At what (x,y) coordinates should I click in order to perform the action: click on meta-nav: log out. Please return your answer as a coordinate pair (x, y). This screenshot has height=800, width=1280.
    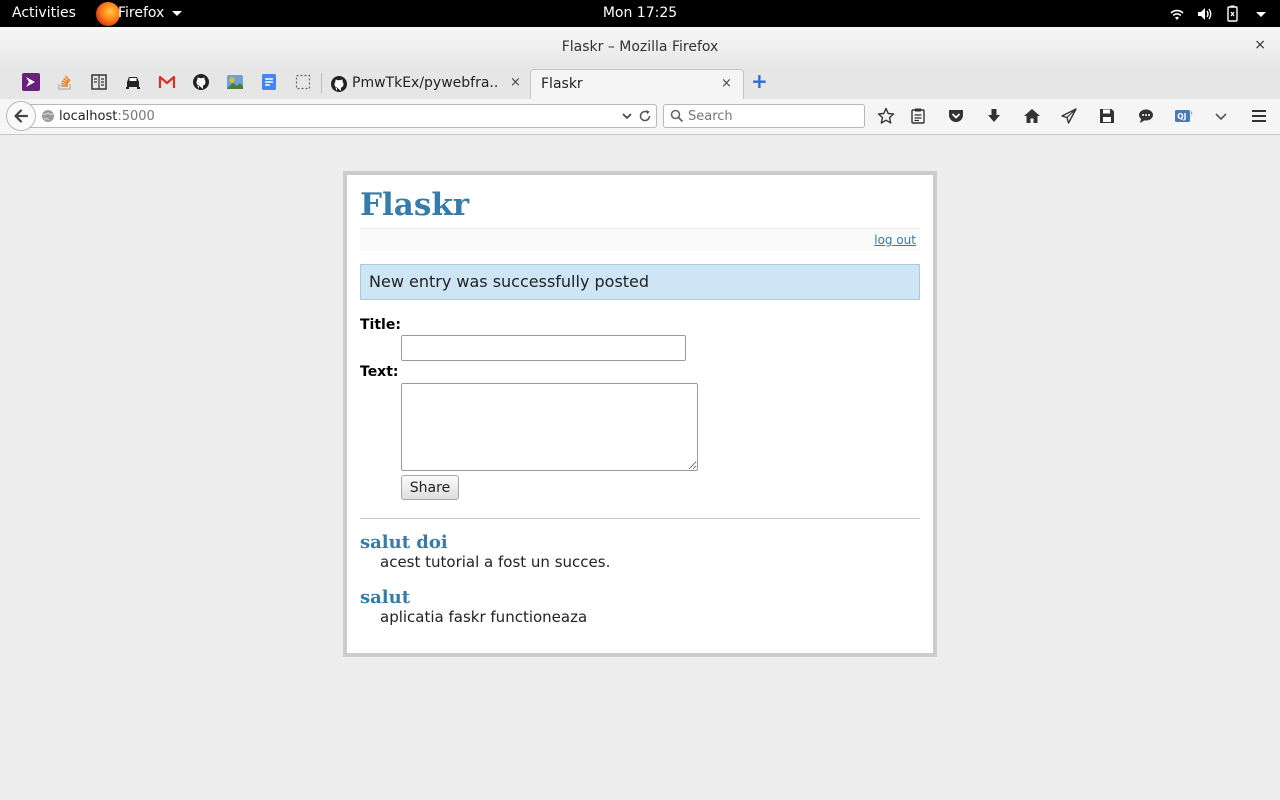
    Looking at the image, I should click on (640, 239).